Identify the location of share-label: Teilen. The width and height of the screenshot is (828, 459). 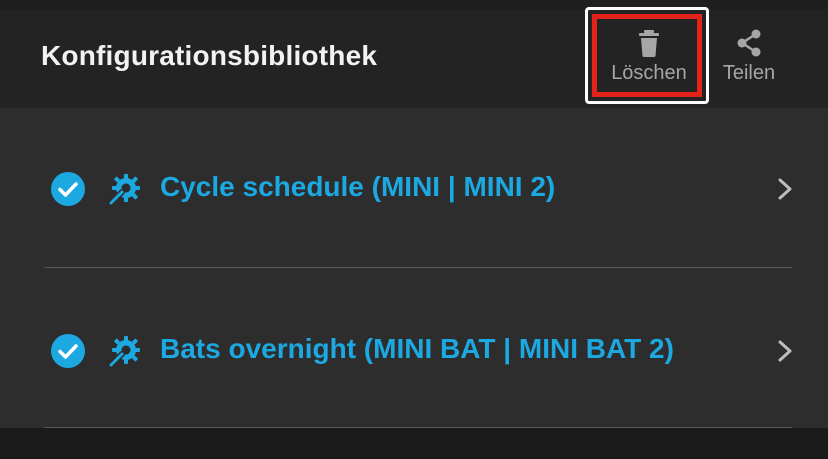
(749, 73).